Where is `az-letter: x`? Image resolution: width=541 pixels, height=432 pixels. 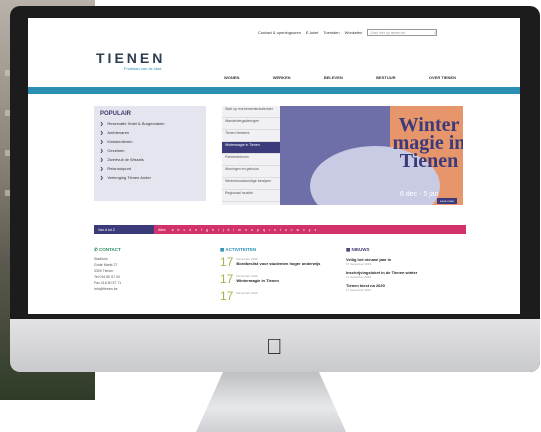 az-letter: x is located at coordinates (304, 230).